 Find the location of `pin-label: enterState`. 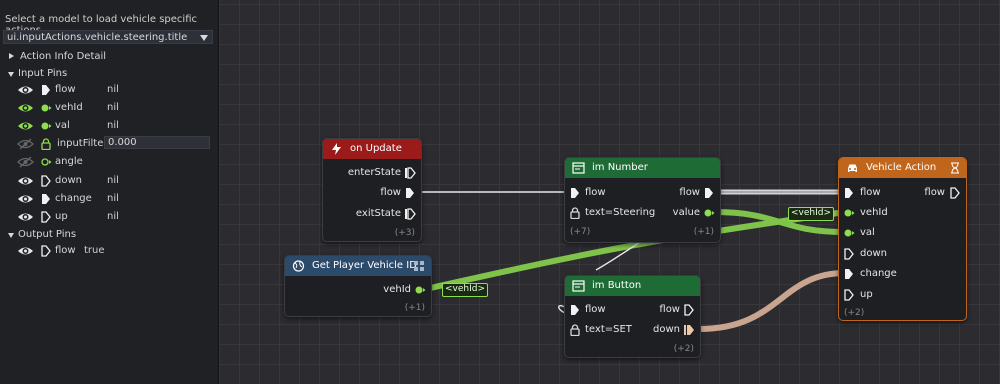

pin-label: enterState is located at coordinates (374, 172).